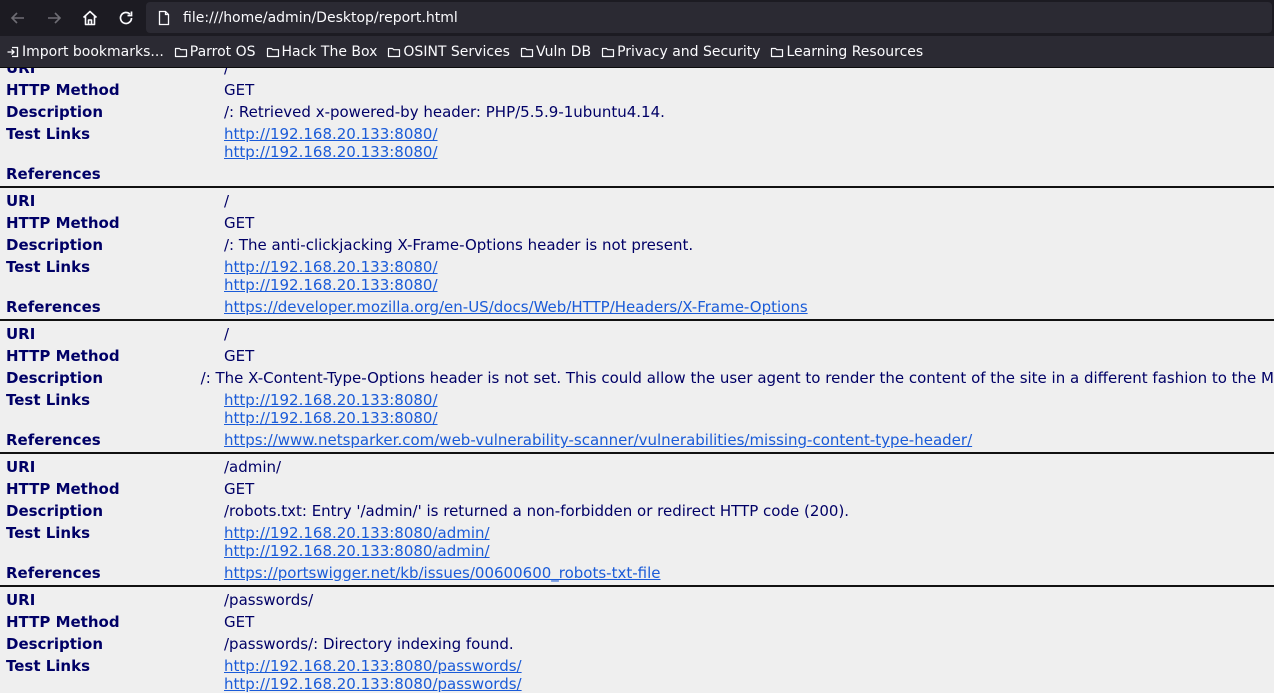  I want to click on import-icon, so click(13, 51).